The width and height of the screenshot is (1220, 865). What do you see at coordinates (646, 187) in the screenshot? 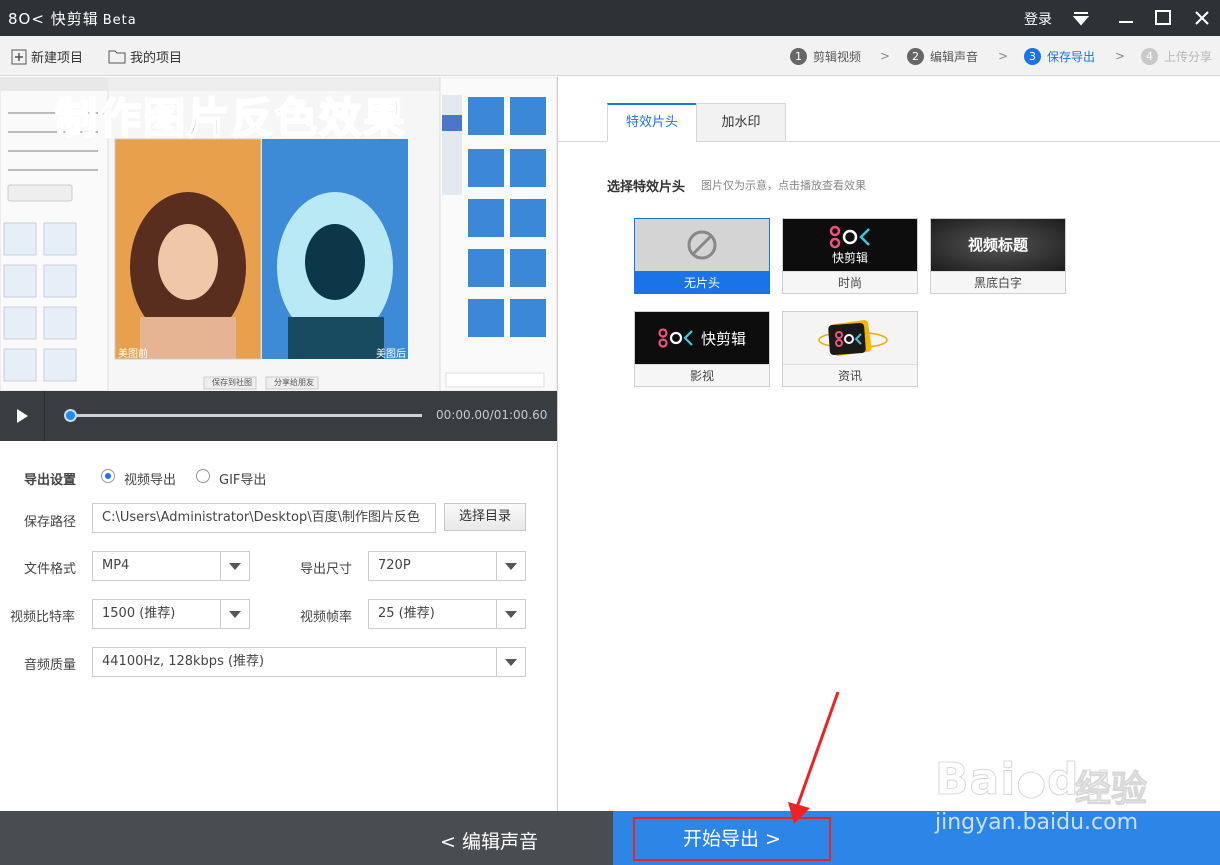
I see `intro-title: 选择特效片头` at bounding box center [646, 187].